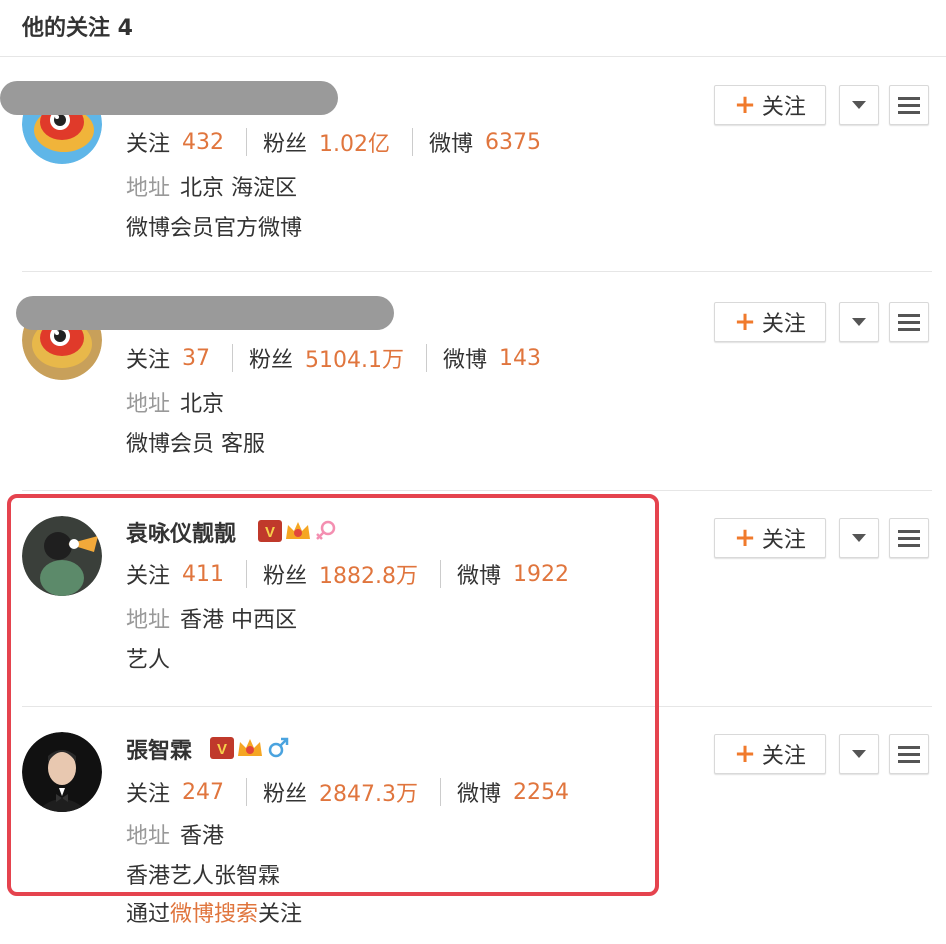 The height and width of the screenshot is (944, 946). Describe the element at coordinates (77, 28) in the screenshot. I see `page-title: 他的关注 4` at that location.